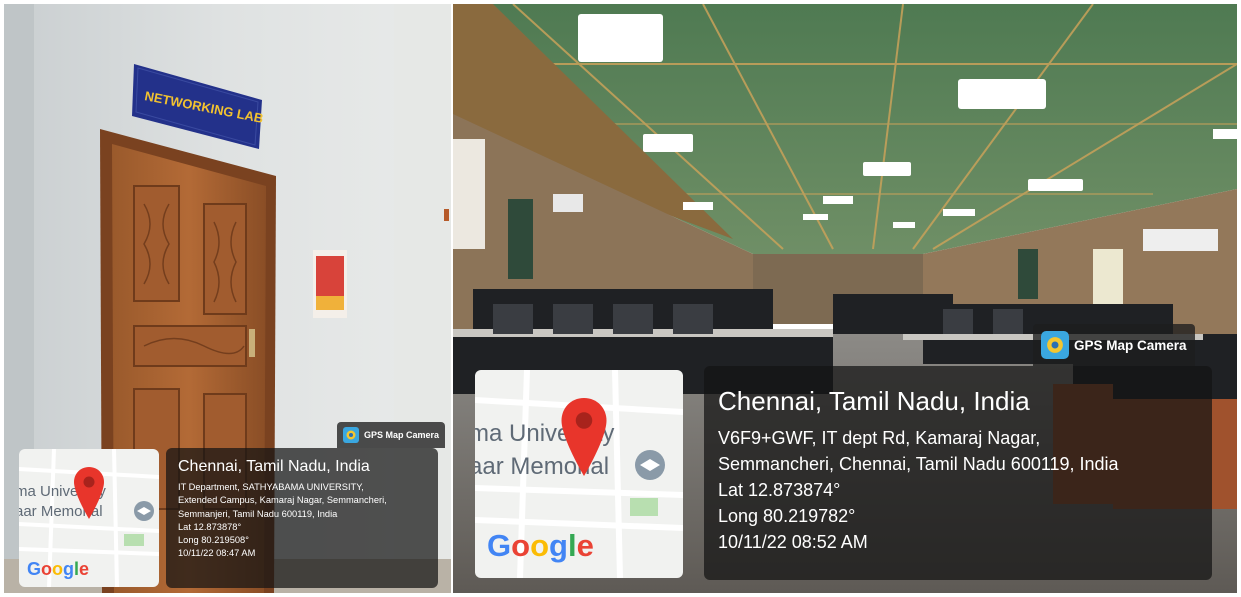  I want to click on longitude: Long 80.219508°, so click(213, 540).